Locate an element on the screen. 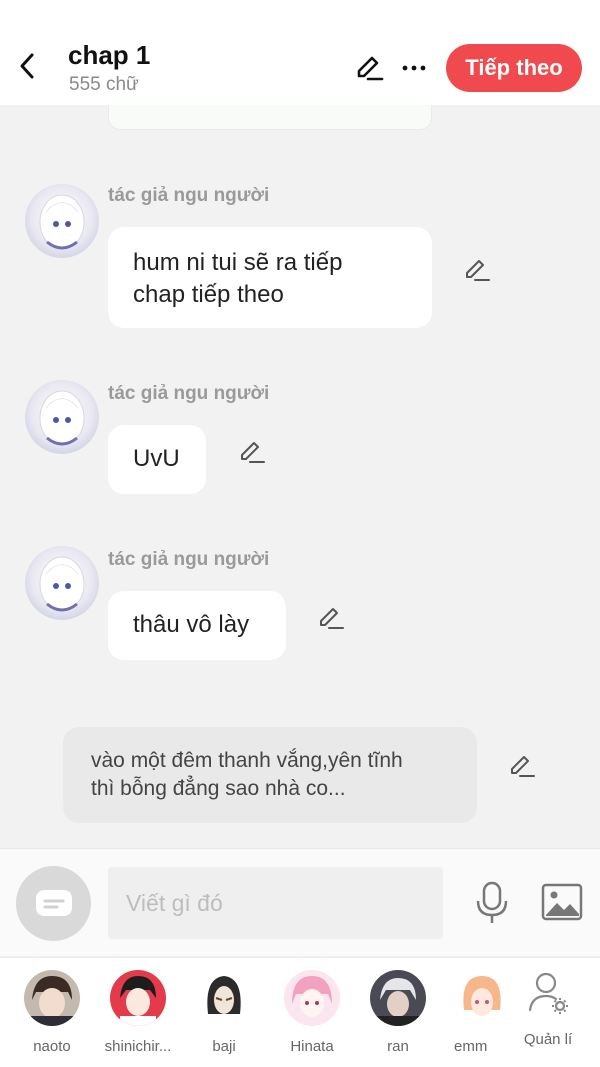  chapter-title: chap 1 is located at coordinates (109, 55).